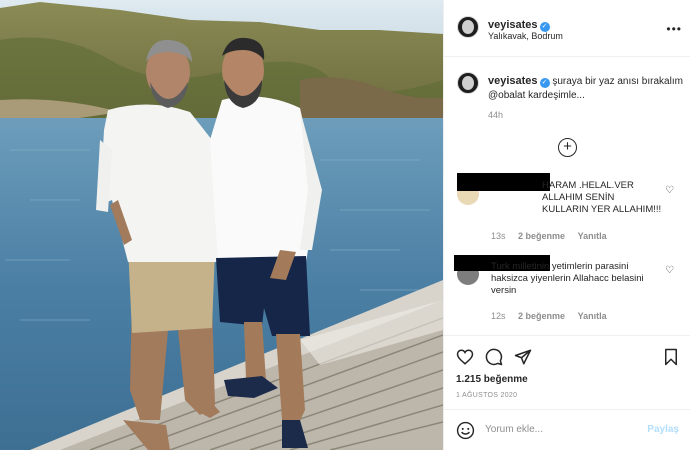  Describe the element at coordinates (468, 83) in the screenshot. I see `caption-avatar` at that location.